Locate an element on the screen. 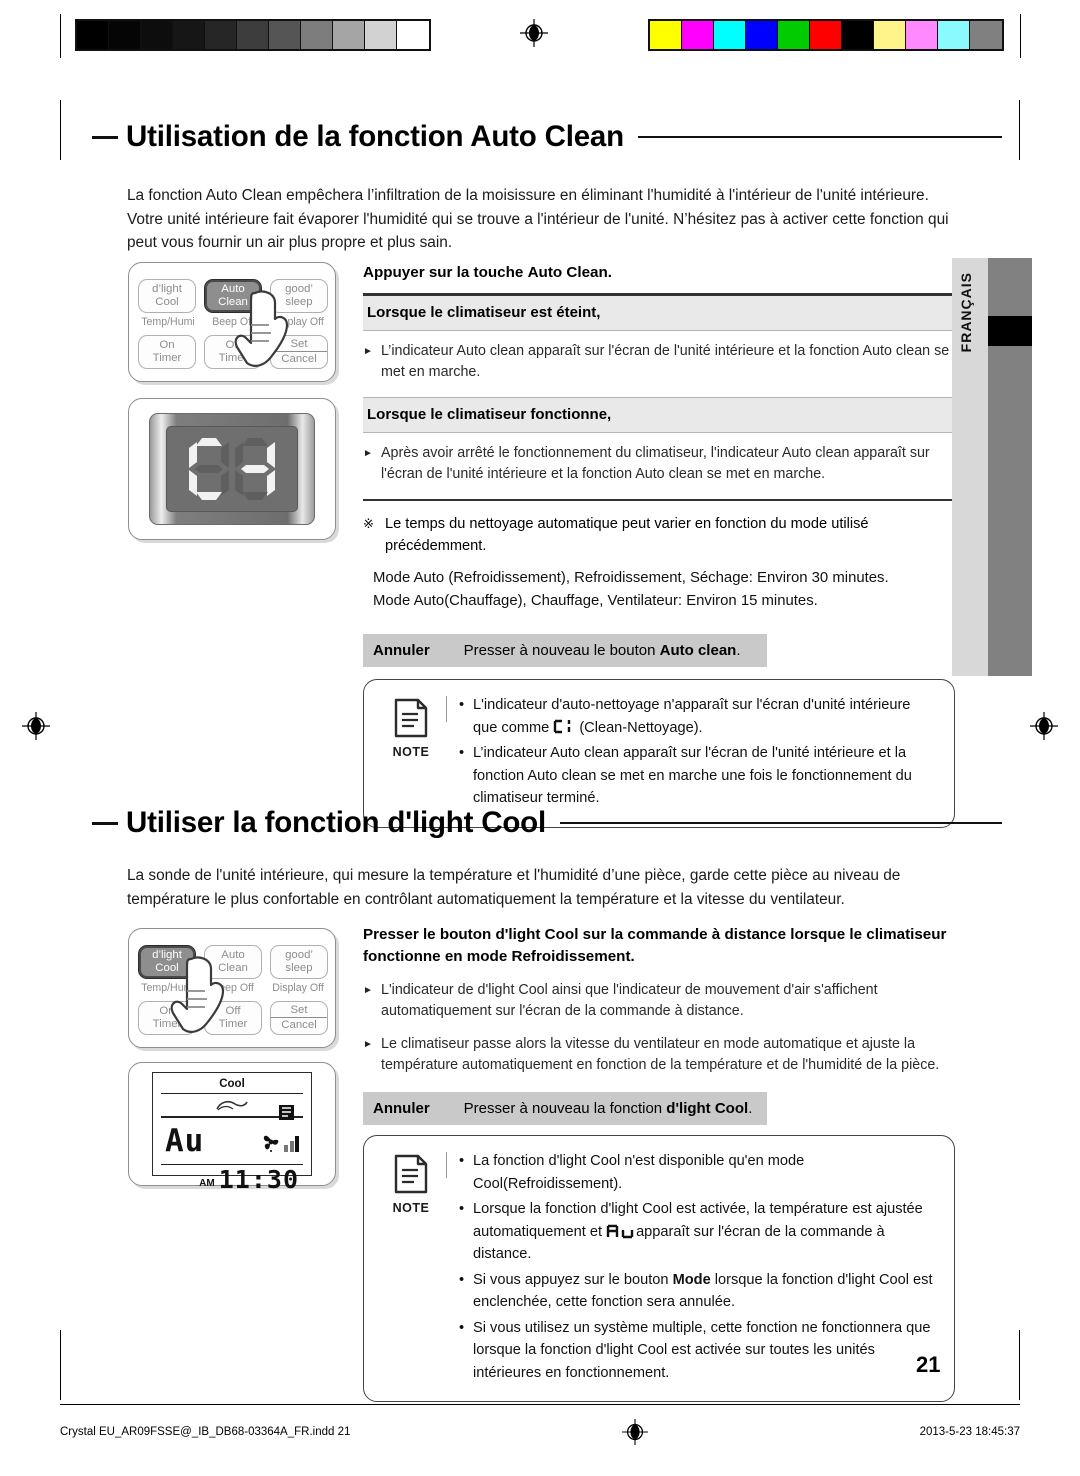 The image size is (1080, 1476). print-registration-bar is located at coordinates (540, 35).